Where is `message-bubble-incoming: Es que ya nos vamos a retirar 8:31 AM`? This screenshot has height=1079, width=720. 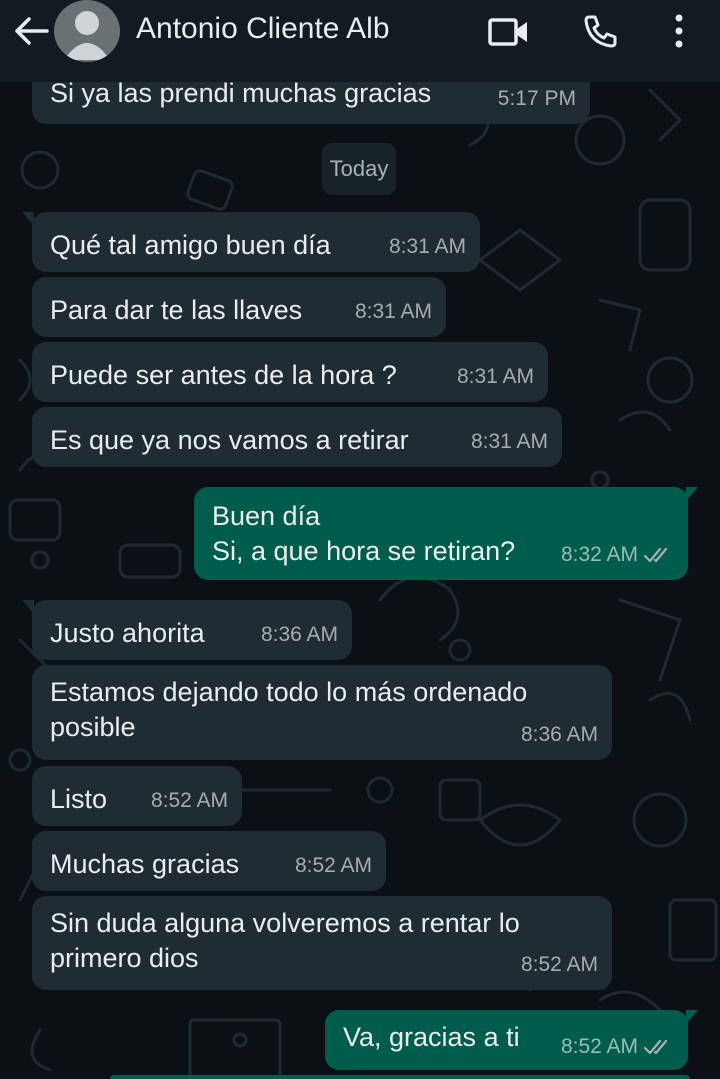 message-bubble-incoming: Es que ya nos vamos a retirar 8:31 AM is located at coordinates (297, 437).